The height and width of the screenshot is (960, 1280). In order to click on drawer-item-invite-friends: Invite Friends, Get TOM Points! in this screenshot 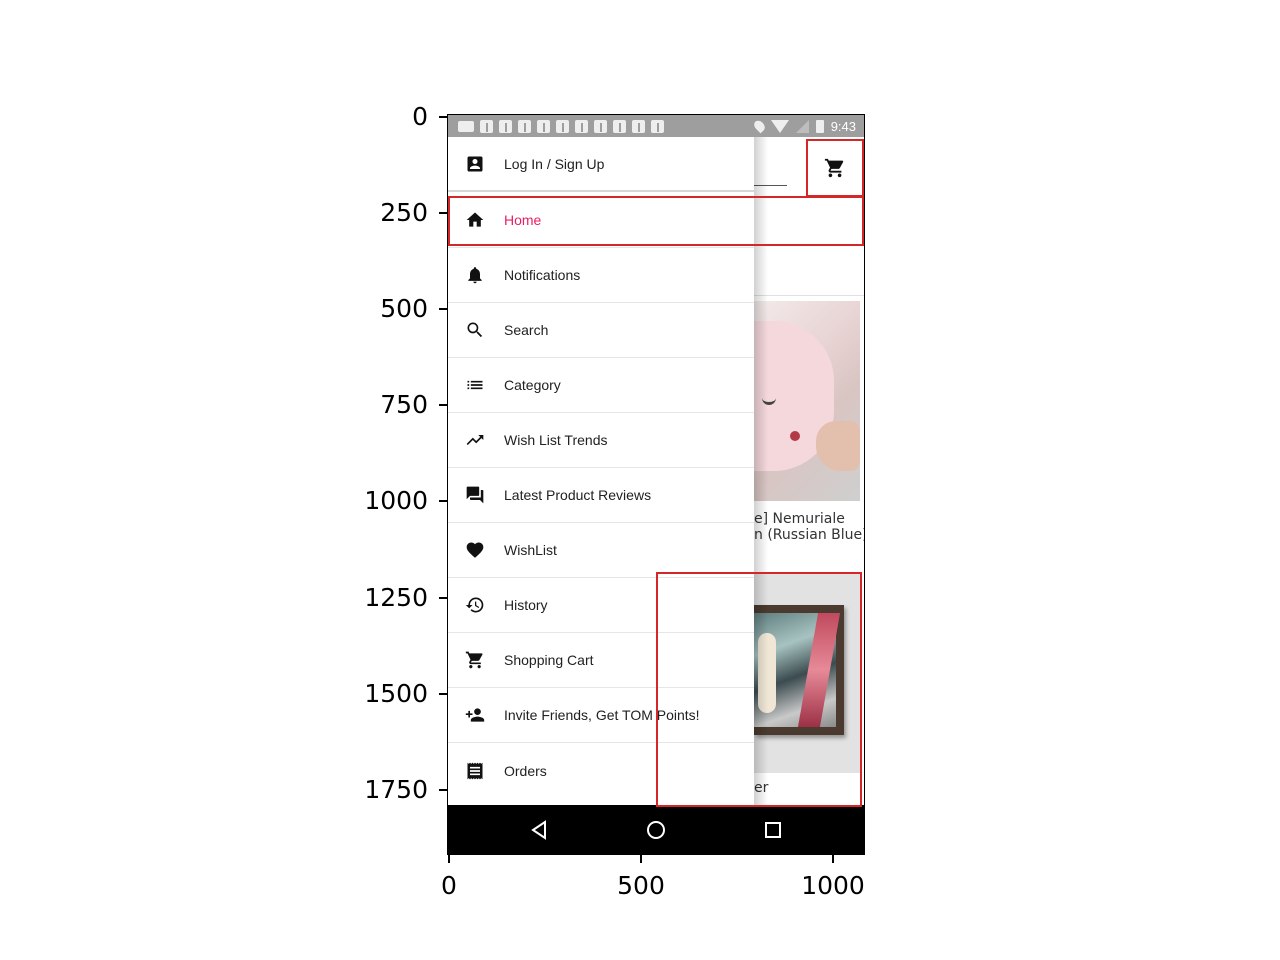, I will do `click(601, 715)`.